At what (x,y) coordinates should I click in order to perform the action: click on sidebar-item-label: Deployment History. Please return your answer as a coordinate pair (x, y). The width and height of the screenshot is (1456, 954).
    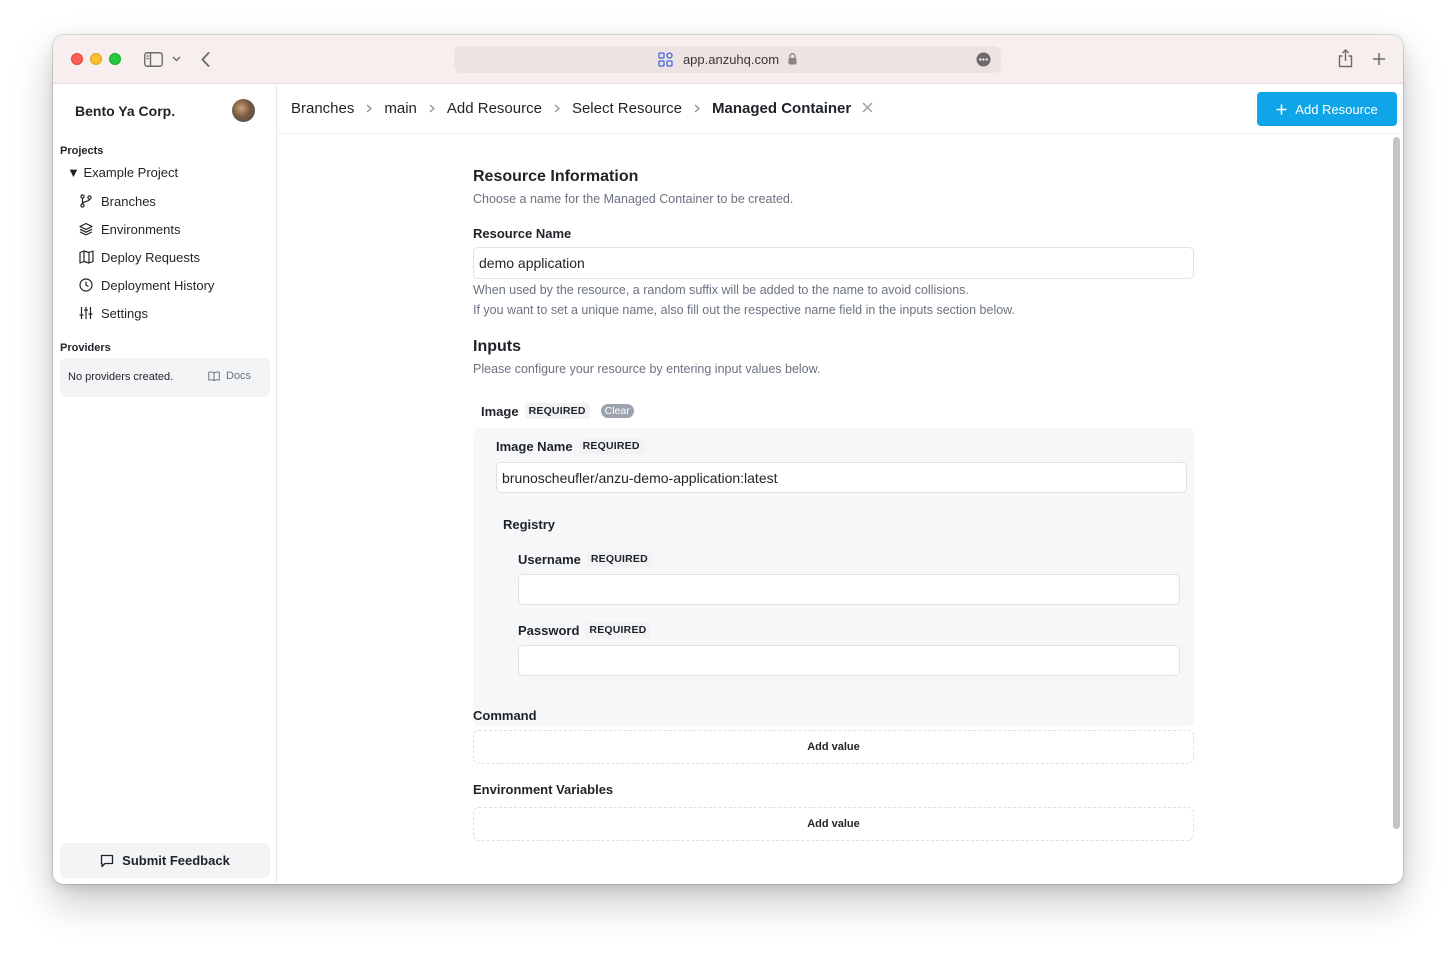
    Looking at the image, I should click on (158, 285).